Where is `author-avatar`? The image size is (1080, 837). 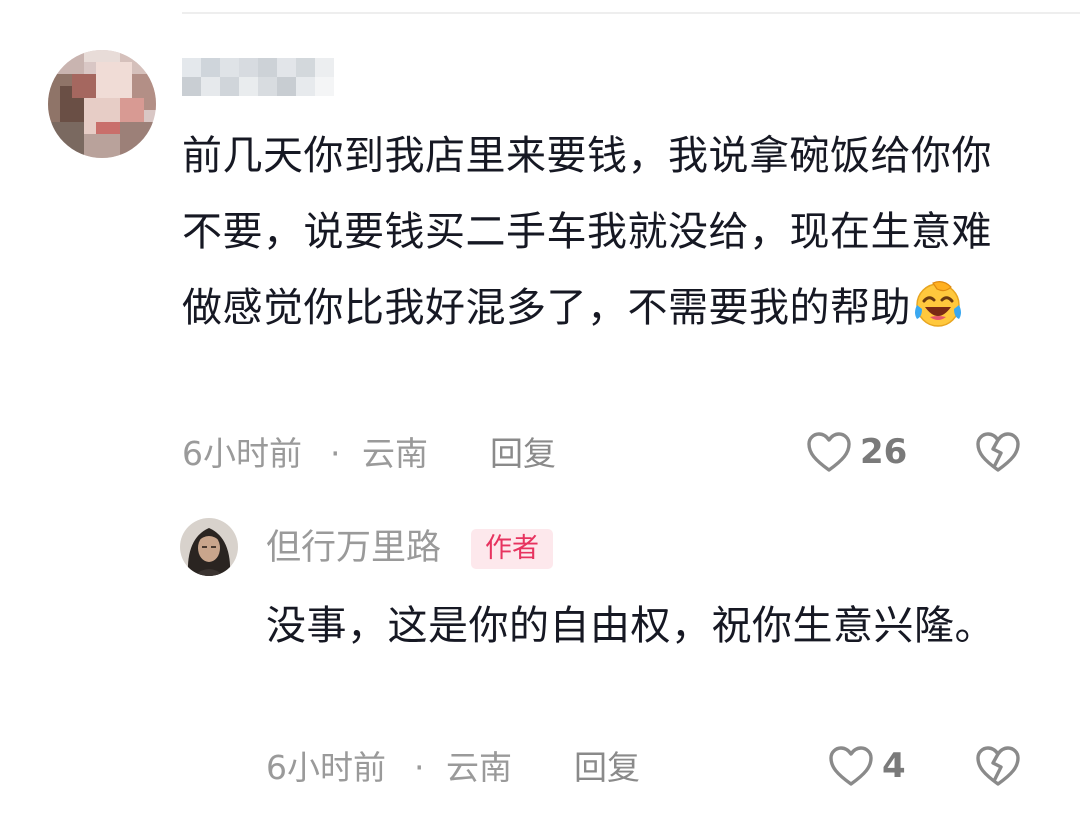 author-avatar is located at coordinates (209, 547).